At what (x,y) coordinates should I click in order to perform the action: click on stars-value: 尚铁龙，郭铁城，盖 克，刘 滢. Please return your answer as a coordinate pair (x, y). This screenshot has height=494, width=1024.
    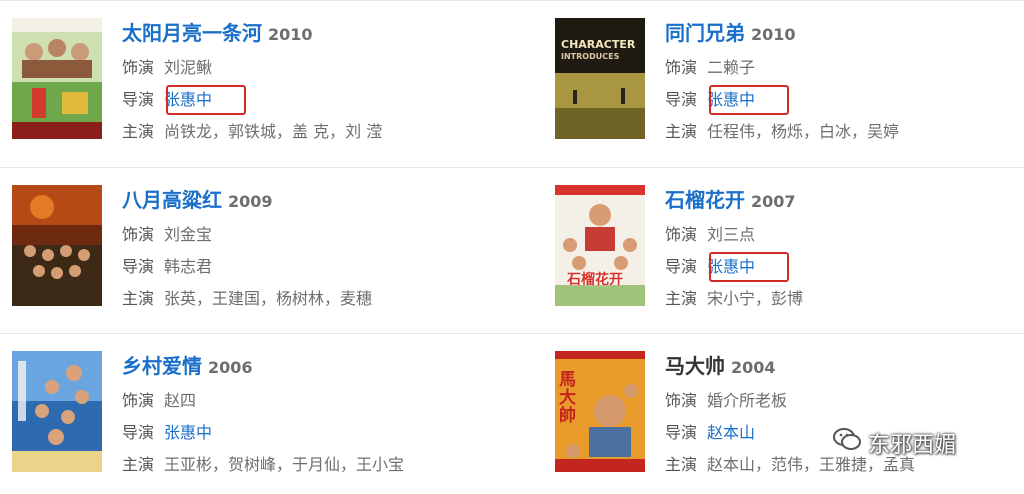
    Looking at the image, I should click on (273, 131).